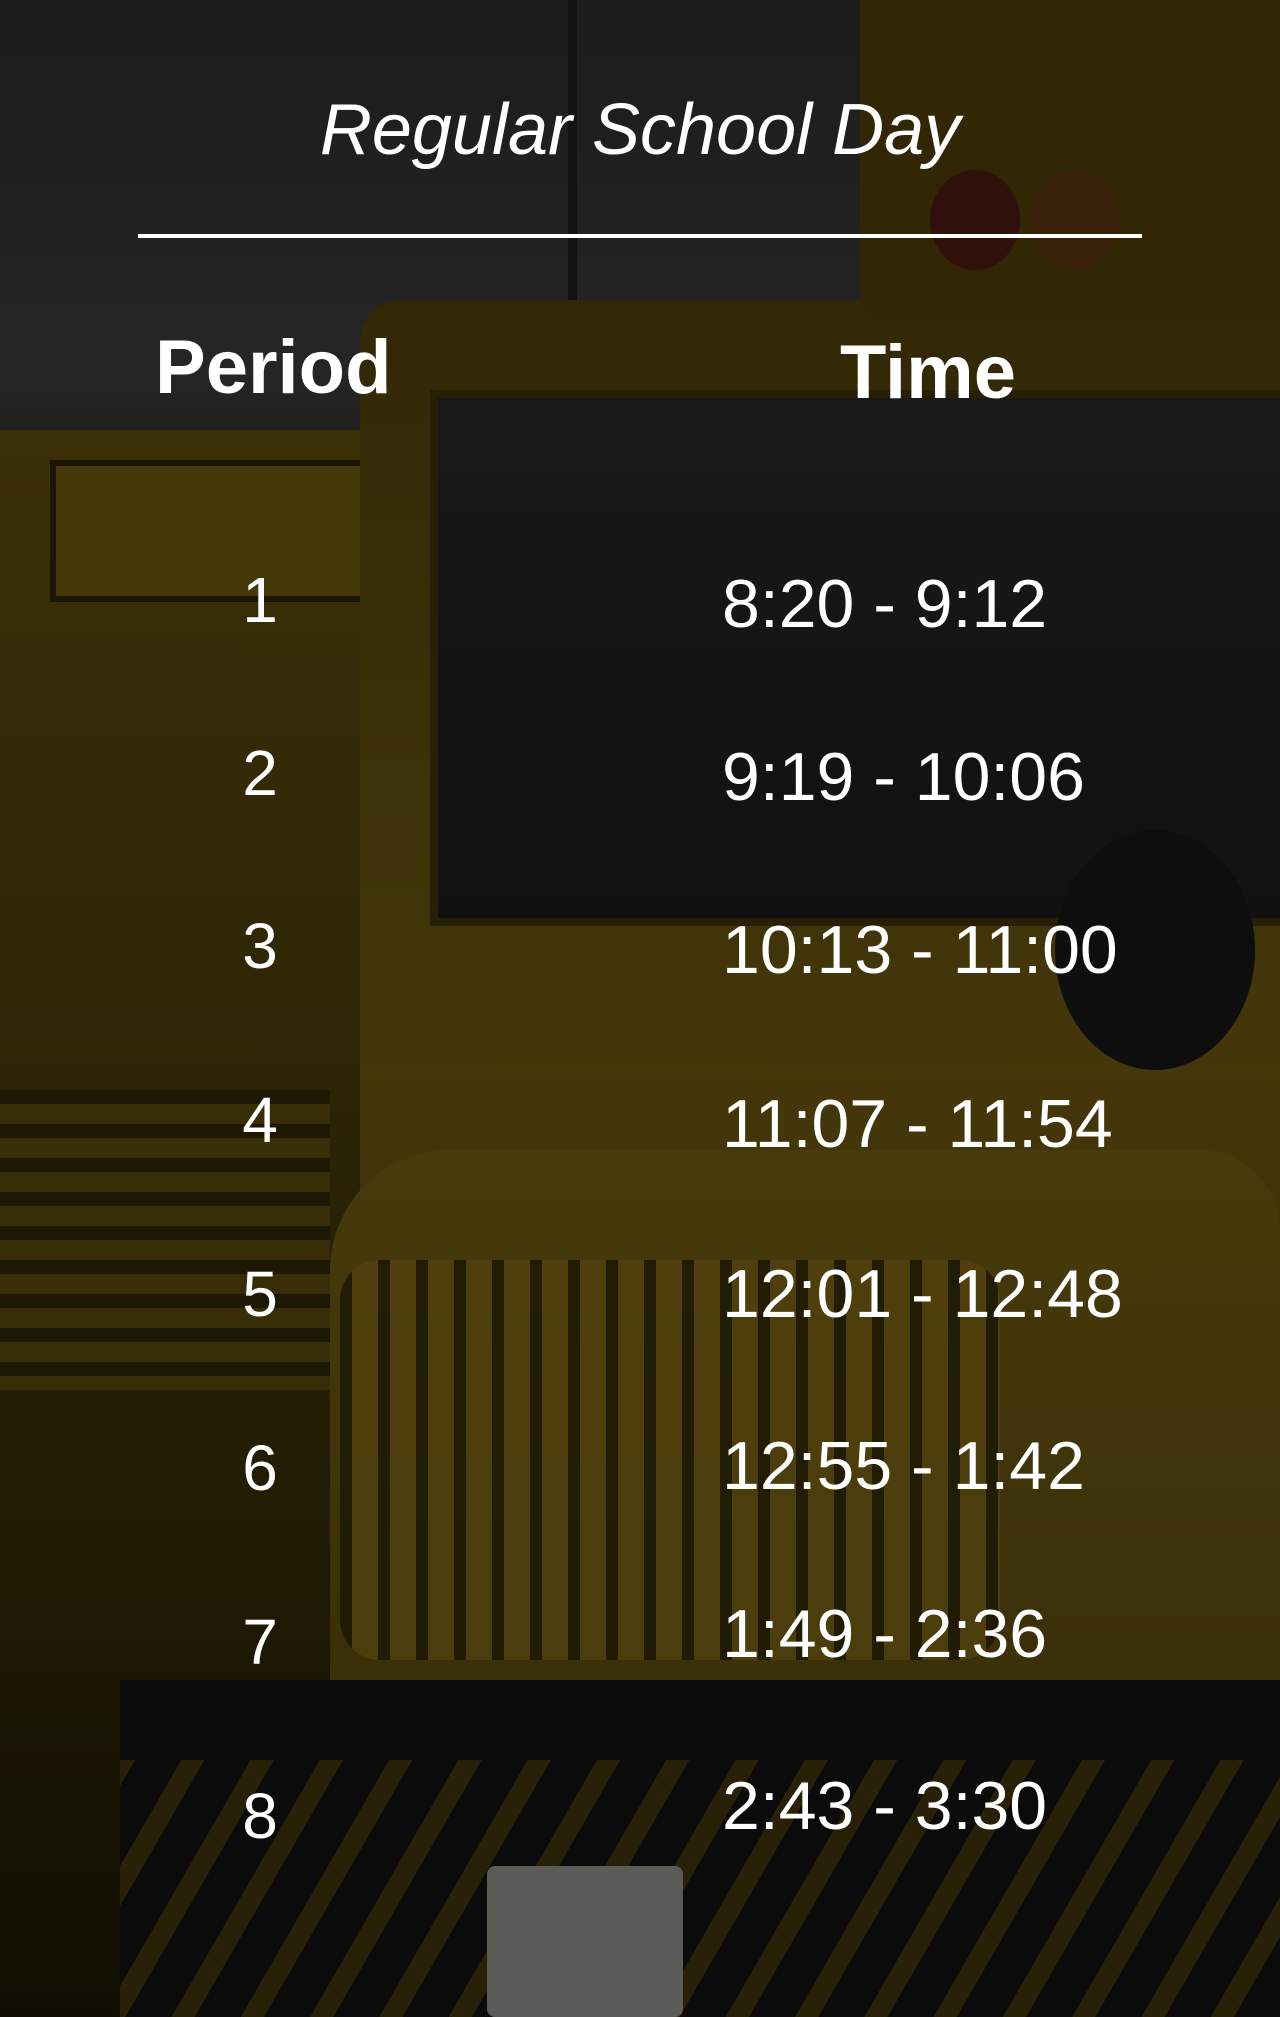  Describe the element at coordinates (640, 947) in the screenshot. I see `schedule-row: 3 10:13 - 11:00` at that location.